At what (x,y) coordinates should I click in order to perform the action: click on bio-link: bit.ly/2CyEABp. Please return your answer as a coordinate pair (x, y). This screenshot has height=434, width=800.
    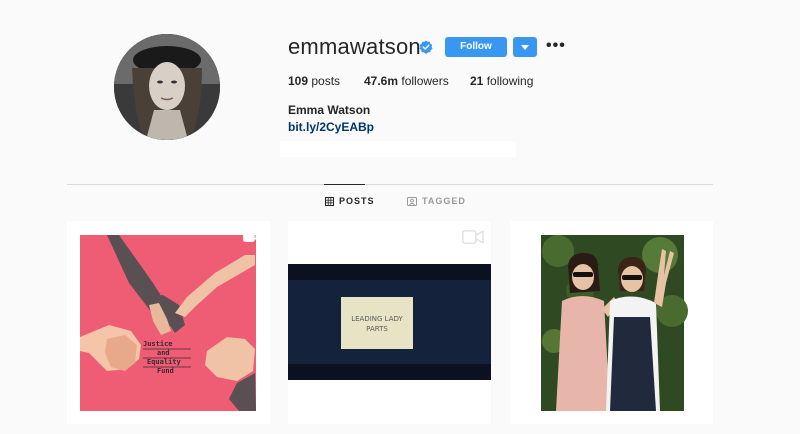
    Looking at the image, I should click on (331, 127).